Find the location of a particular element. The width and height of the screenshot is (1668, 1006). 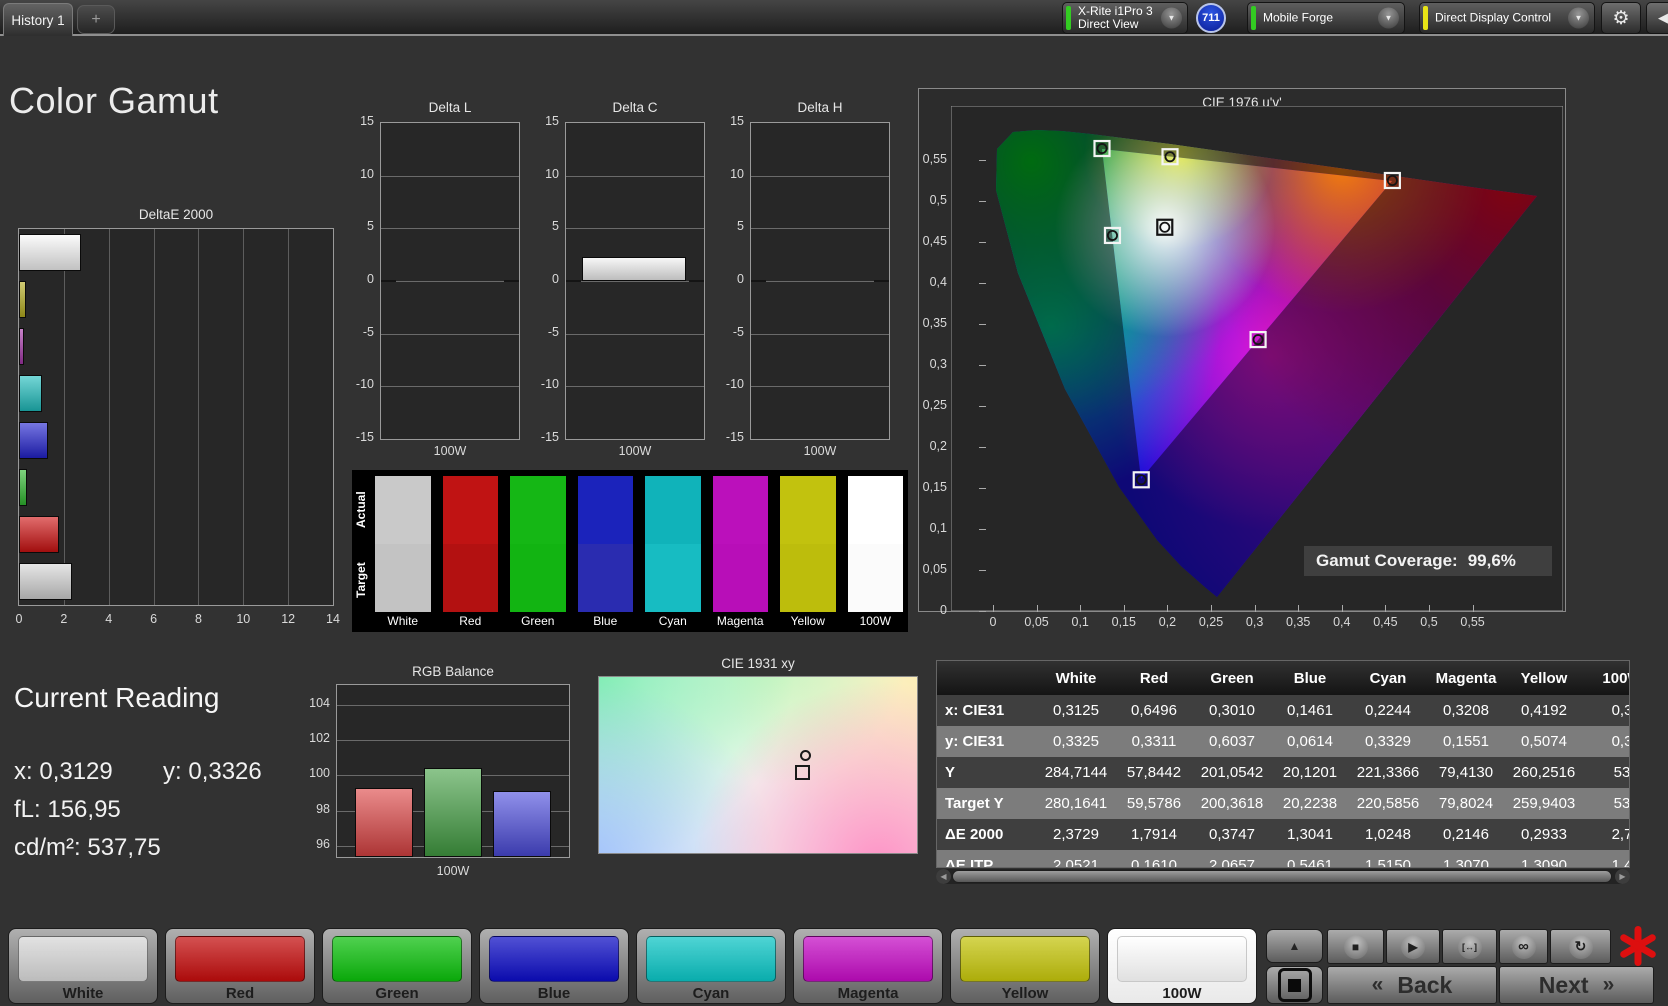

scroll-left-icon: ◀ is located at coordinates (943, 876).